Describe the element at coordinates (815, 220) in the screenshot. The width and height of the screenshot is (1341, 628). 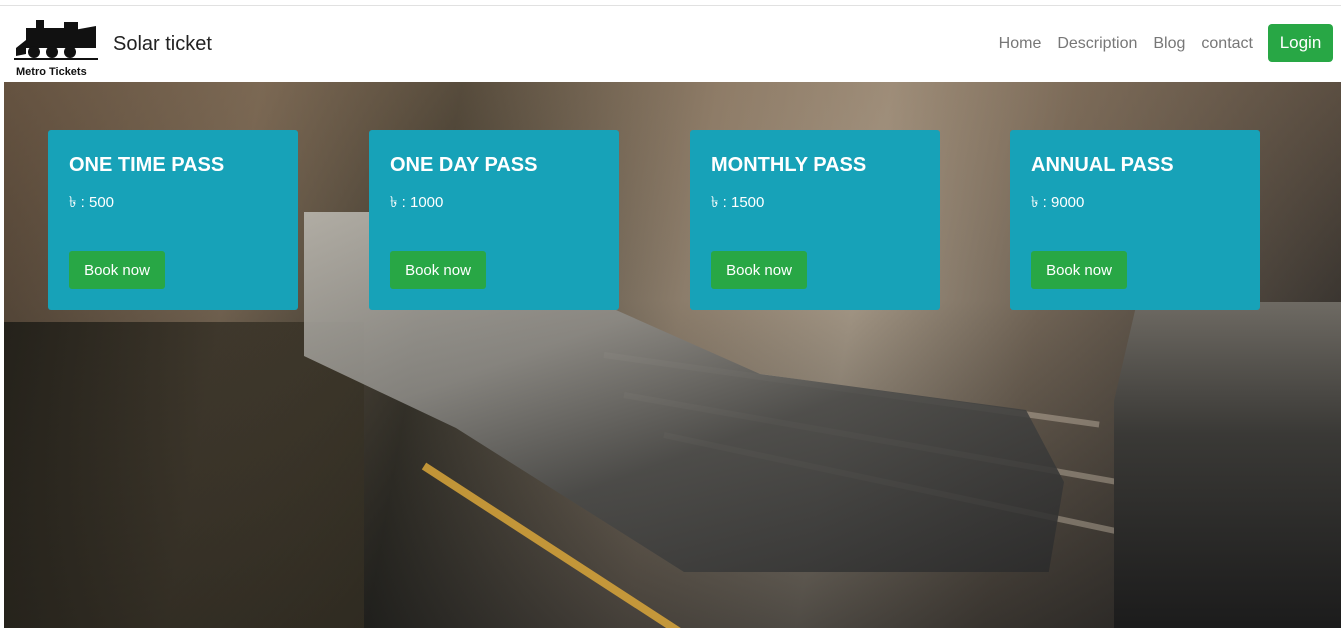
I see `pass-card: MONTHLY PASS ৳ : 1500 Book now` at that location.